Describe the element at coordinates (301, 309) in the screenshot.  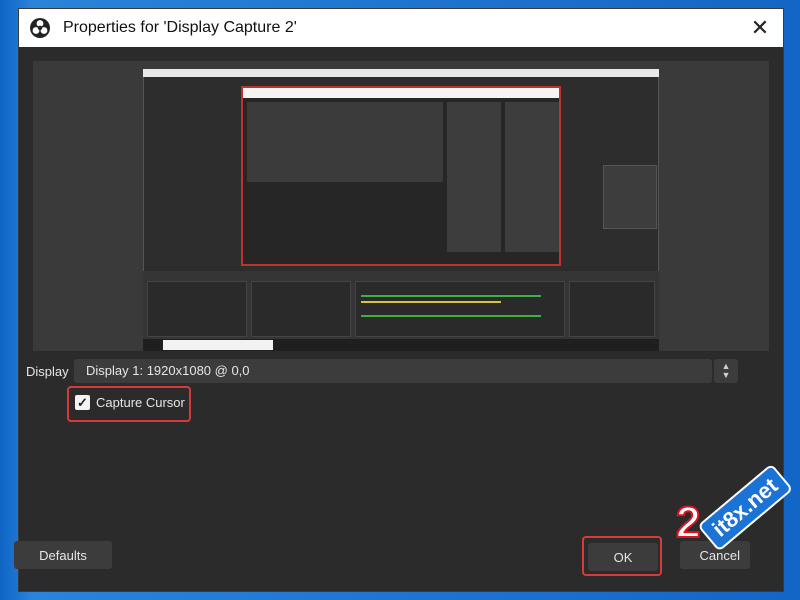
I see `preview-sources-panel` at that location.